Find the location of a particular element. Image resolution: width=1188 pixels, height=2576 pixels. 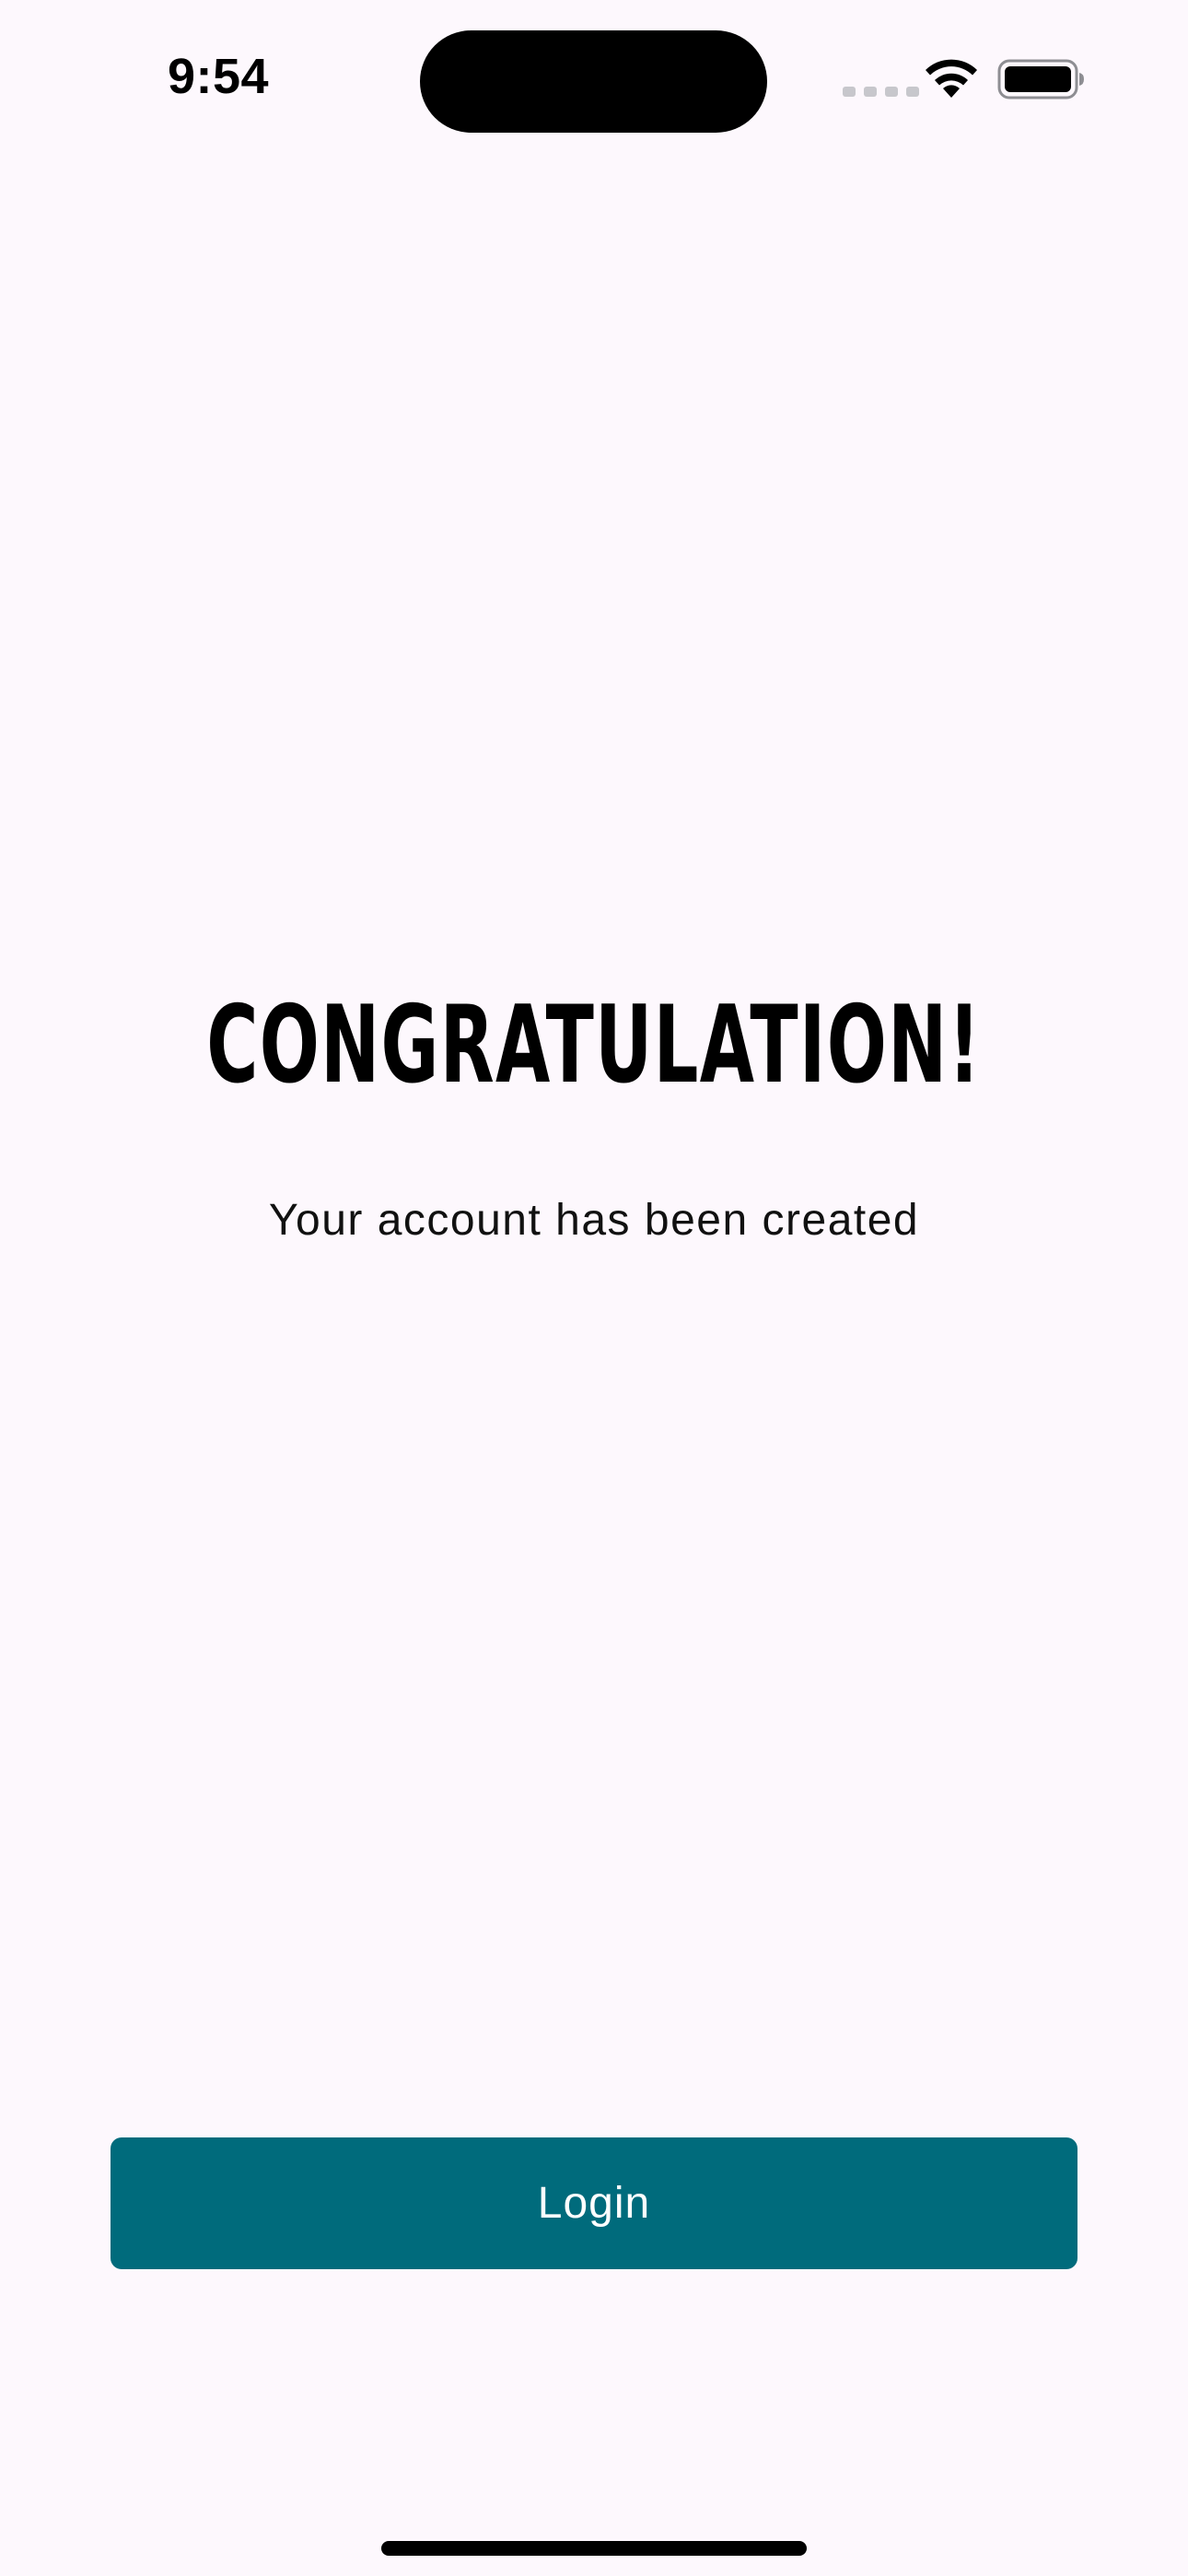

wifi-icon is located at coordinates (951, 78).